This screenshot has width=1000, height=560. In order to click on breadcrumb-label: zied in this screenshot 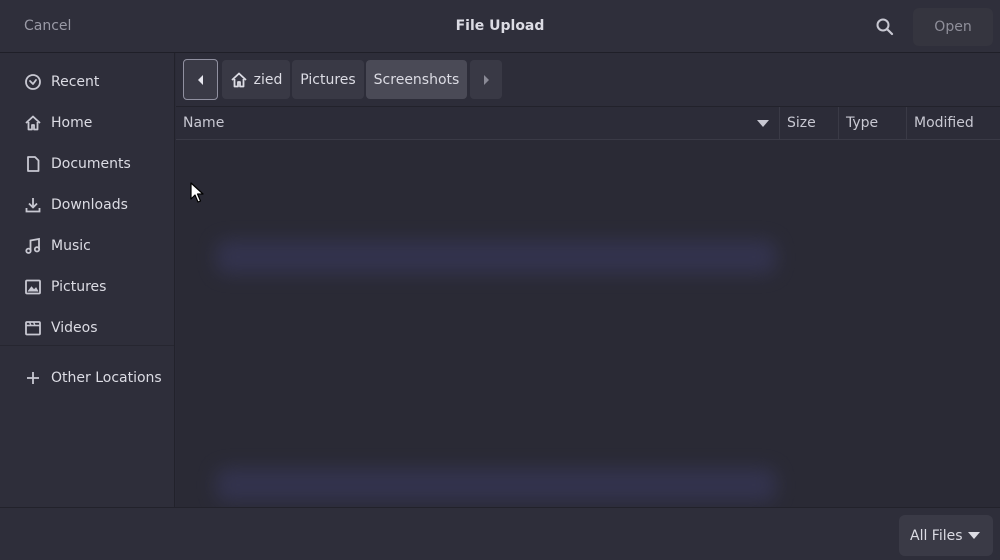, I will do `click(268, 79)`.